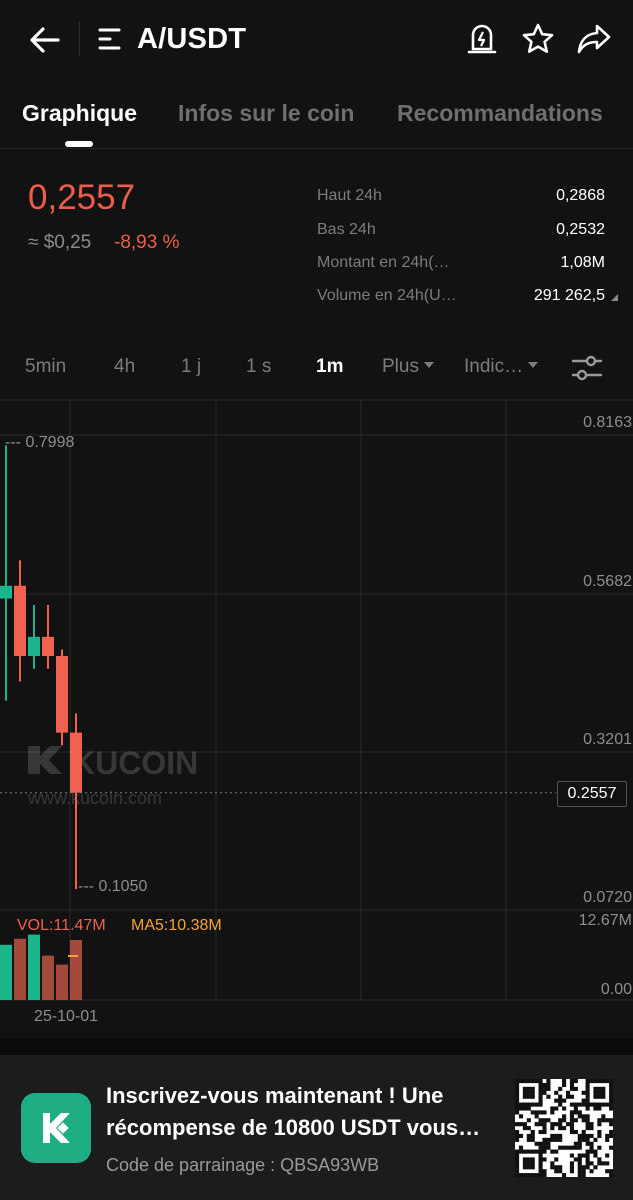  I want to click on chart-settings-icon, so click(587, 368).